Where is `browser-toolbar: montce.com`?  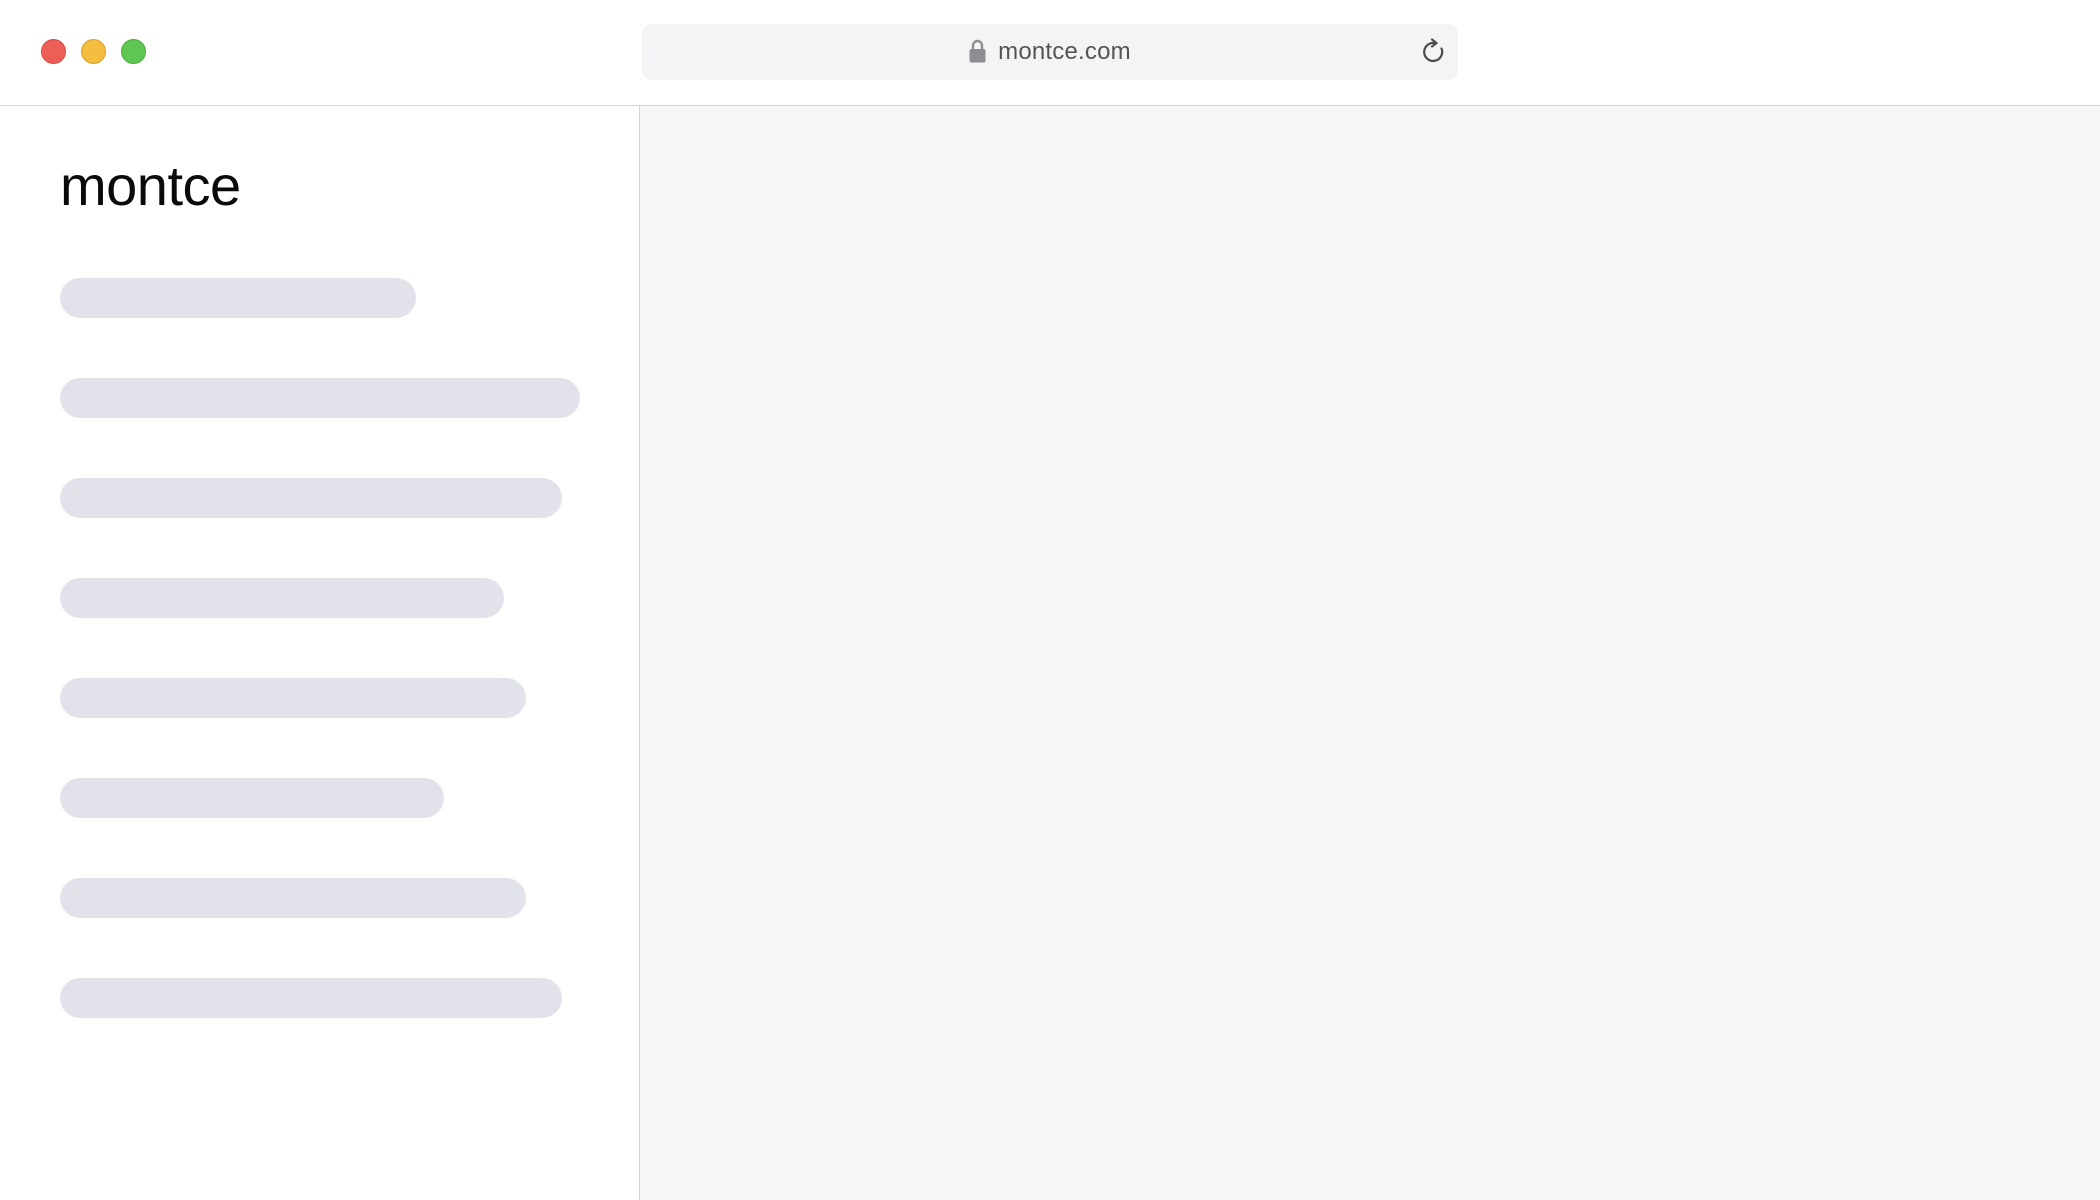 browser-toolbar: montce.com is located at coordinates (1050, 53).